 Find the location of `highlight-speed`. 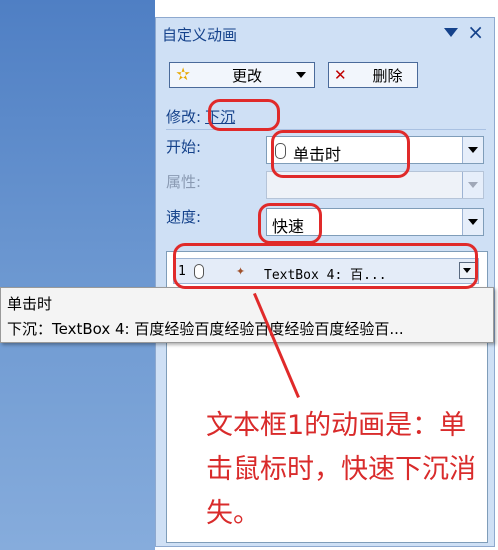

highlight-speed is located at coordinates (290, 223).